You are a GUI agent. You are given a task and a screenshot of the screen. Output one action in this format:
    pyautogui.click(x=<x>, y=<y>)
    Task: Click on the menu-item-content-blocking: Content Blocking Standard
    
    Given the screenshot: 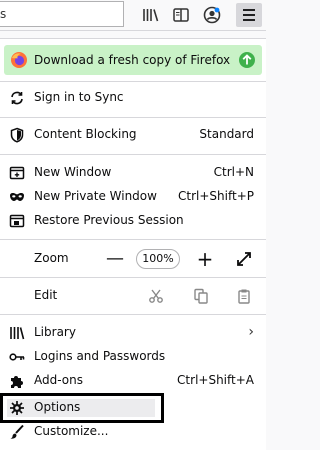 What is the action you would take?
    pyautogui.click(x=133, y=135)
    